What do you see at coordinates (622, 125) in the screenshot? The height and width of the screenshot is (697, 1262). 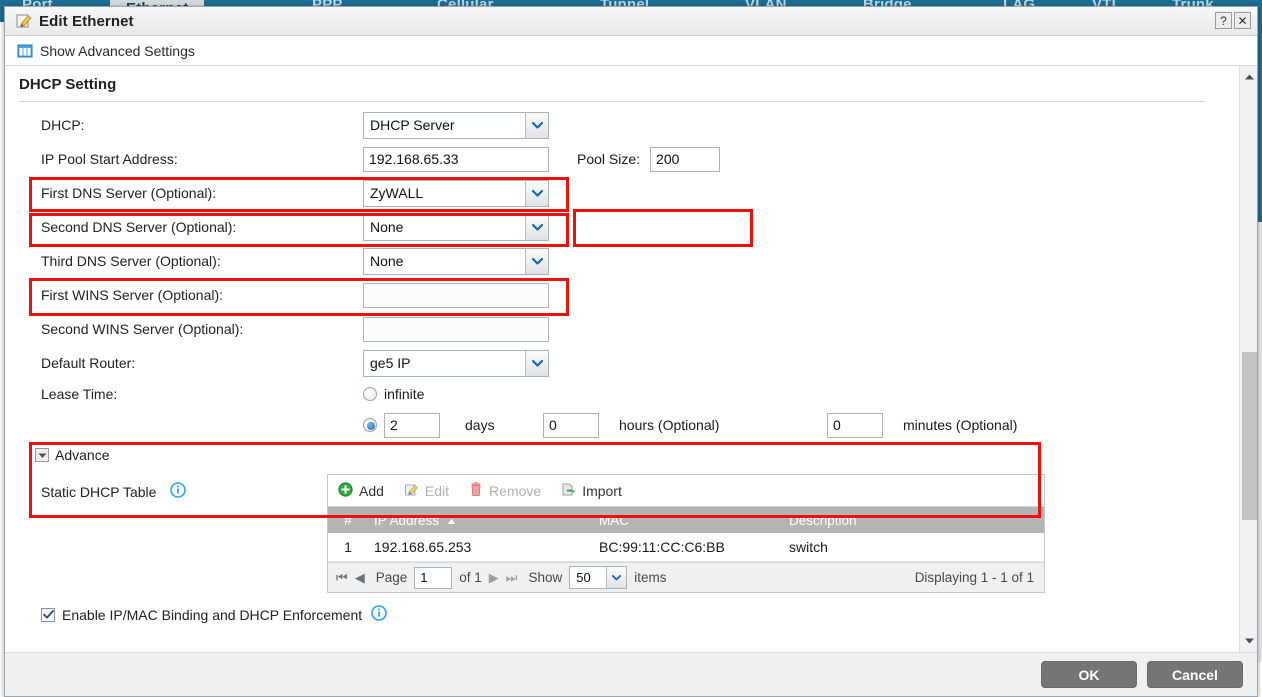 I see `row-dhcp: DHCP: DHCP Server` at bounding box center [622, 125].